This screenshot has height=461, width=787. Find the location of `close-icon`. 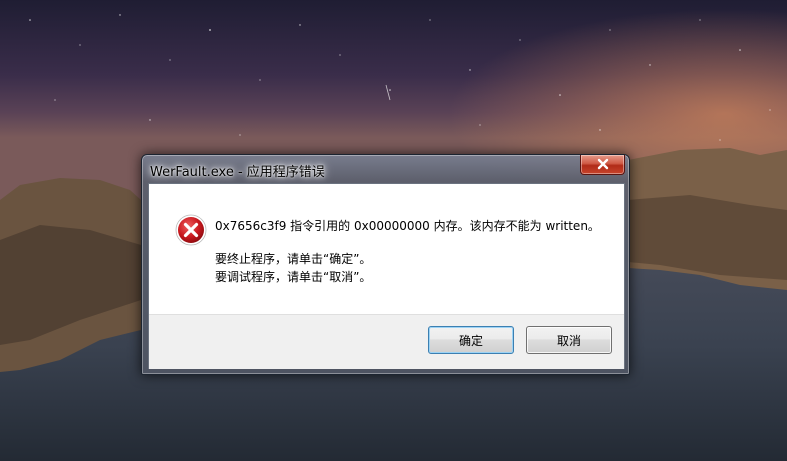

close-icon is located at coordinates (603, 164).